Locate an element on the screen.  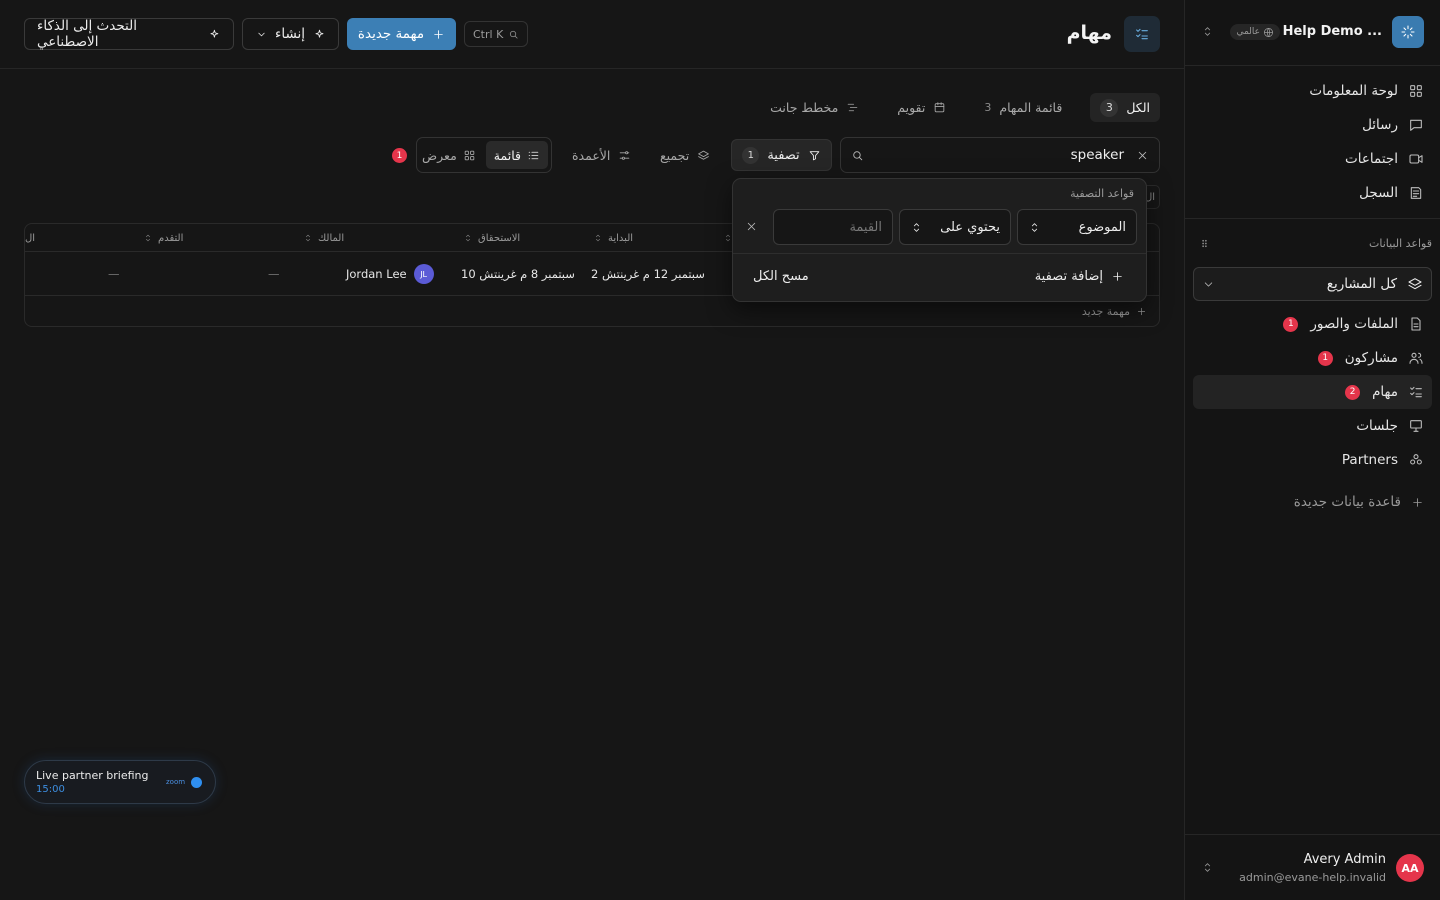
tab-task-list: قائمة المهام 3 is located at coordinates (1023, 107).